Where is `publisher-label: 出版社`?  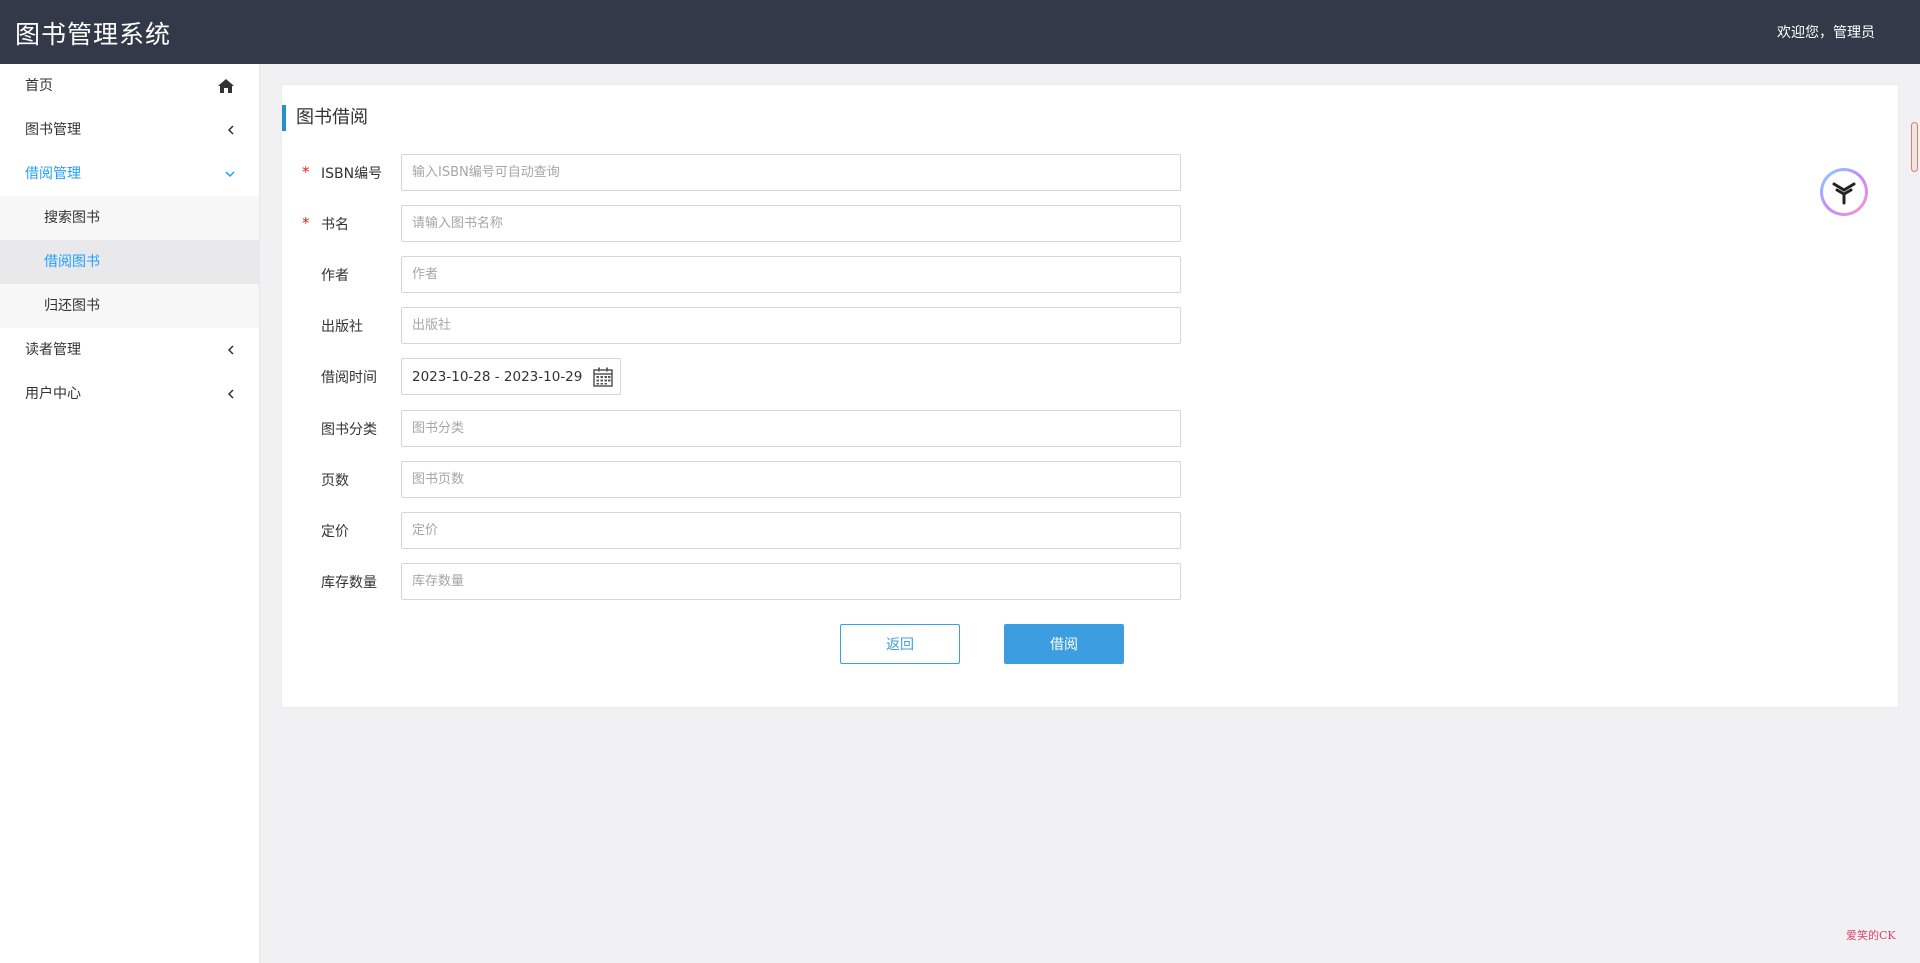 publisher-label: 出版社 is located at coordinates (342, 327).